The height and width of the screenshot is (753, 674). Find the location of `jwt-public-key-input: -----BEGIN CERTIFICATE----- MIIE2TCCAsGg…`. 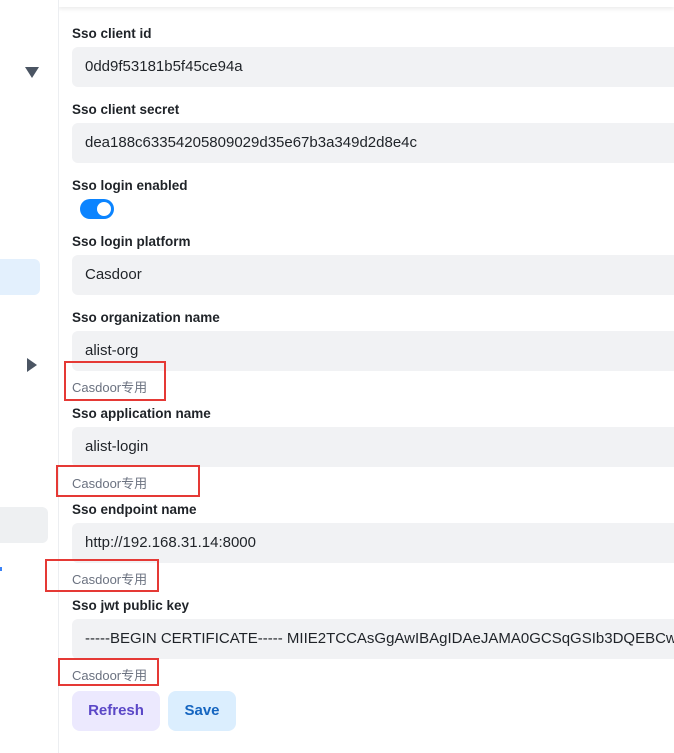

jwt-public-key-input: -----BEGIN CERTIFICATE----- MIIE2TCCAsGg… is located at coordinates (373, 639).